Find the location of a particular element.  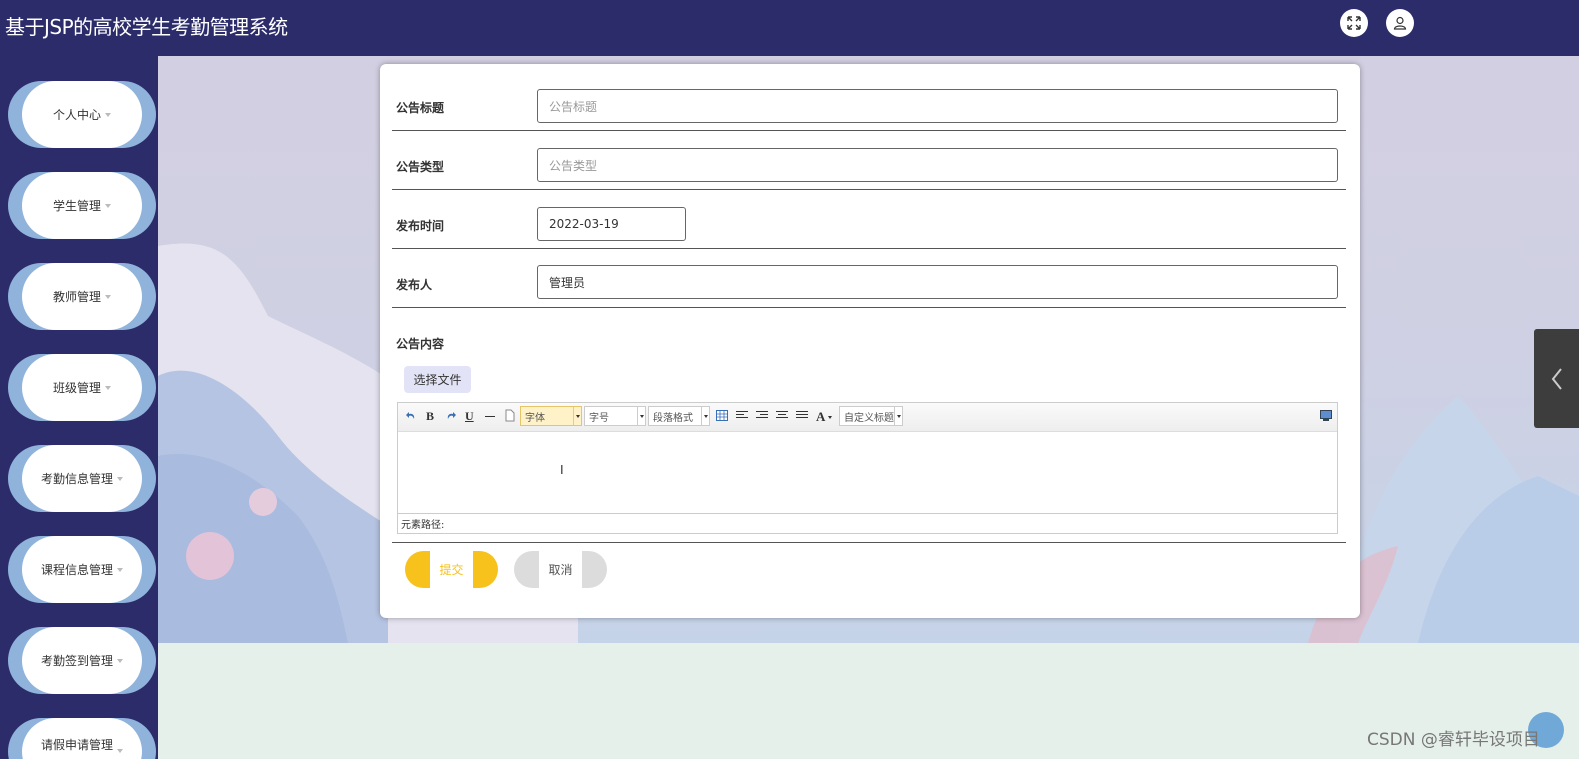

text-cursor-icon: Ι is located at coordinates (562, 469).